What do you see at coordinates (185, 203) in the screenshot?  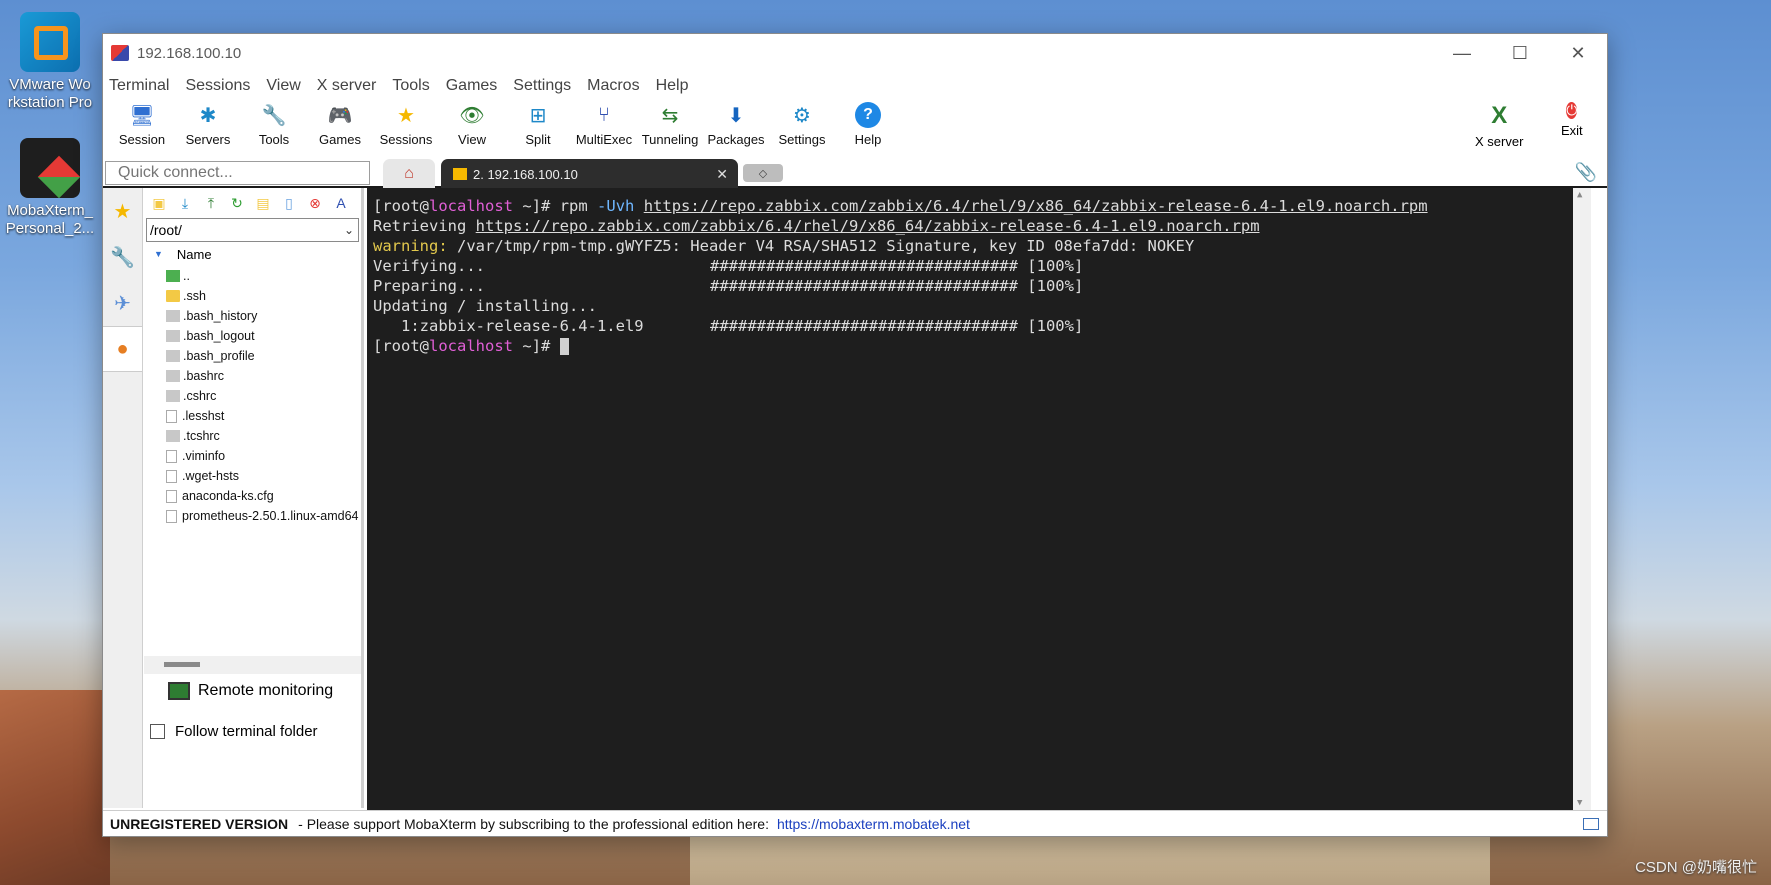 I see `download-icon: ⤓` at bounding box center [185, 203].